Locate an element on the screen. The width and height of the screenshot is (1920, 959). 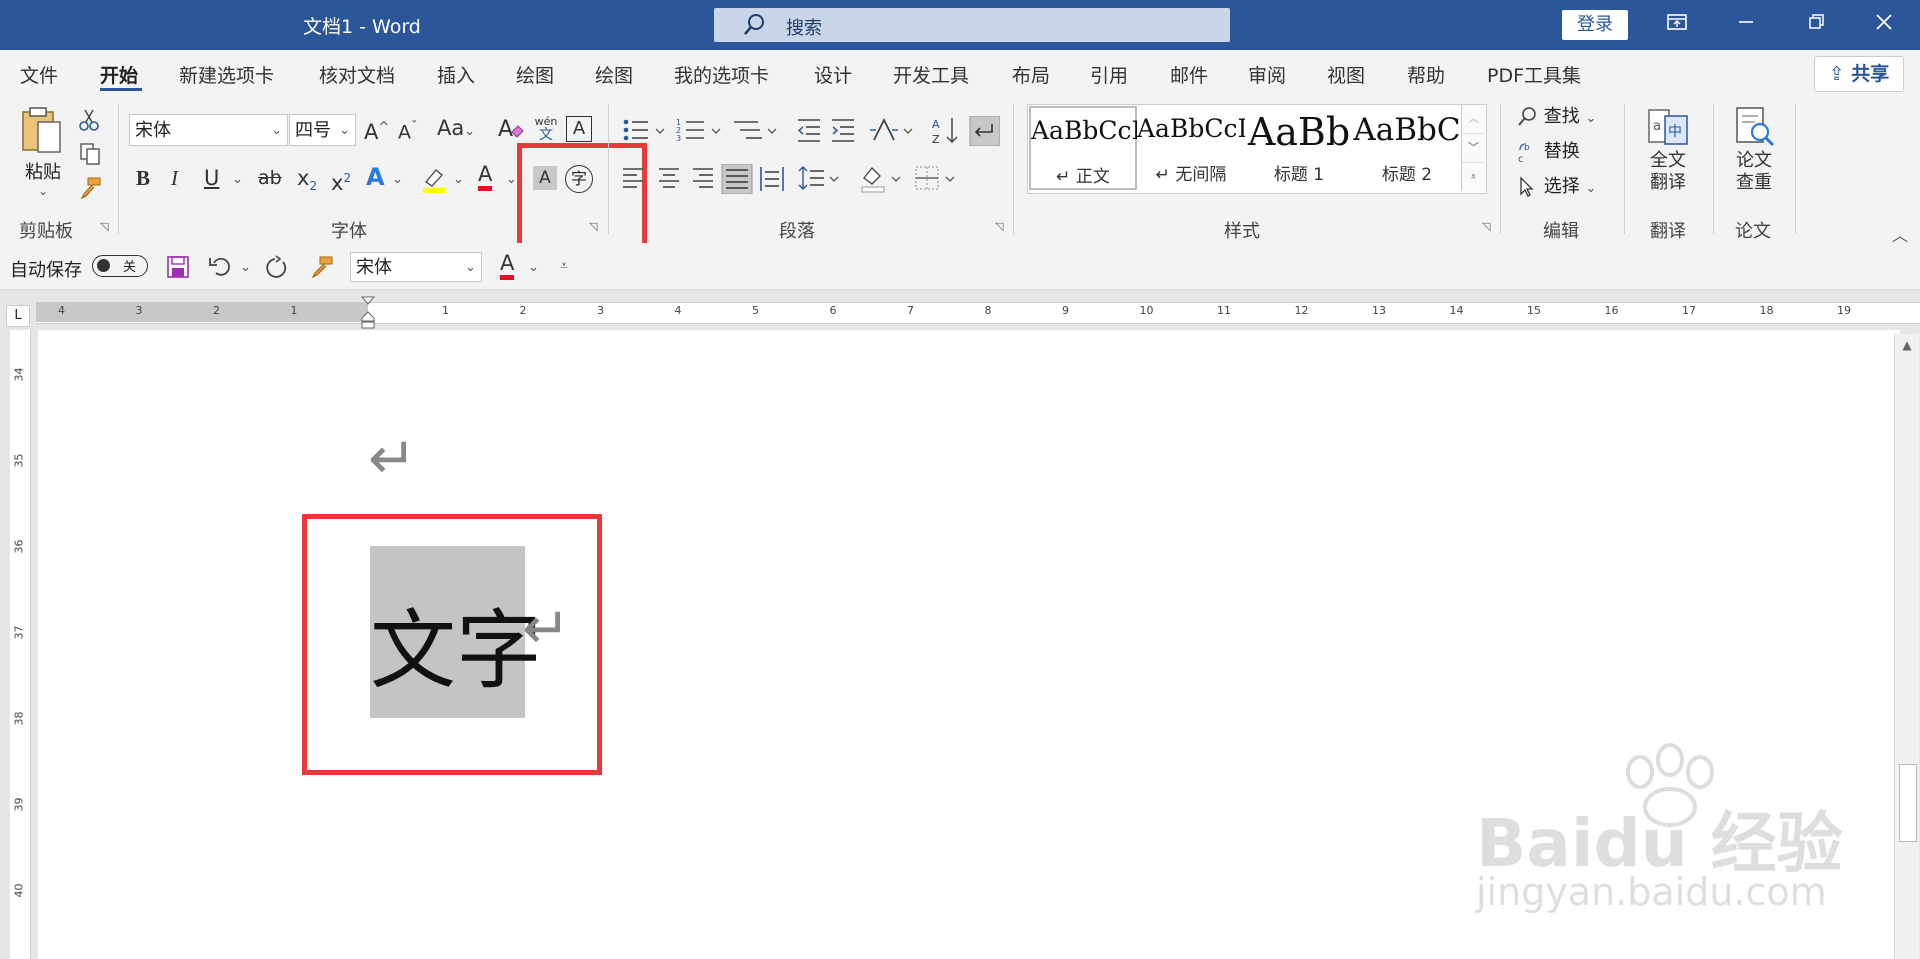
align-center-icon is located at coordinates (669, 178).